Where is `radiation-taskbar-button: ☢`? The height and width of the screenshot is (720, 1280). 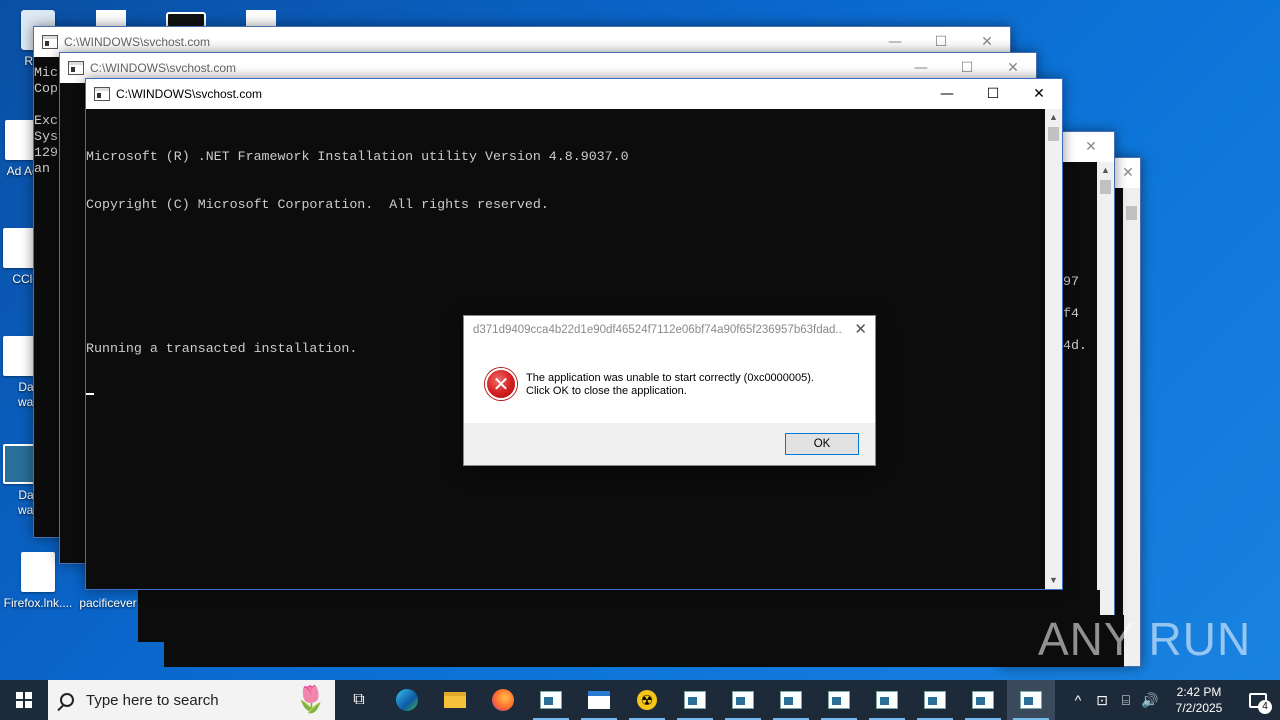
radiation-taskbar-button: ☢ is located at coordinates (647, 700).